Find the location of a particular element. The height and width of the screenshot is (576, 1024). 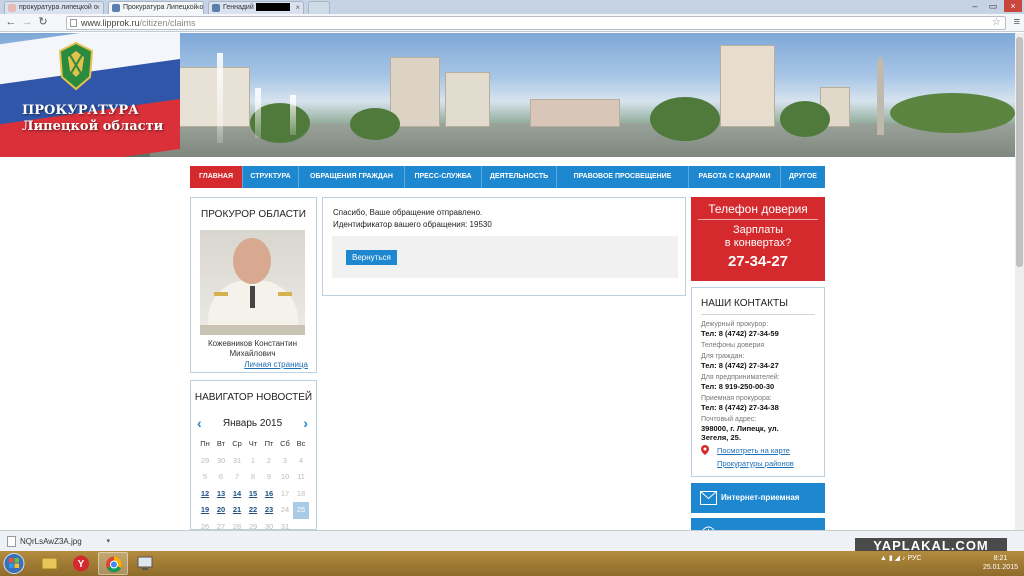

calendar-day: 20 is located at coordinates (221, 510).